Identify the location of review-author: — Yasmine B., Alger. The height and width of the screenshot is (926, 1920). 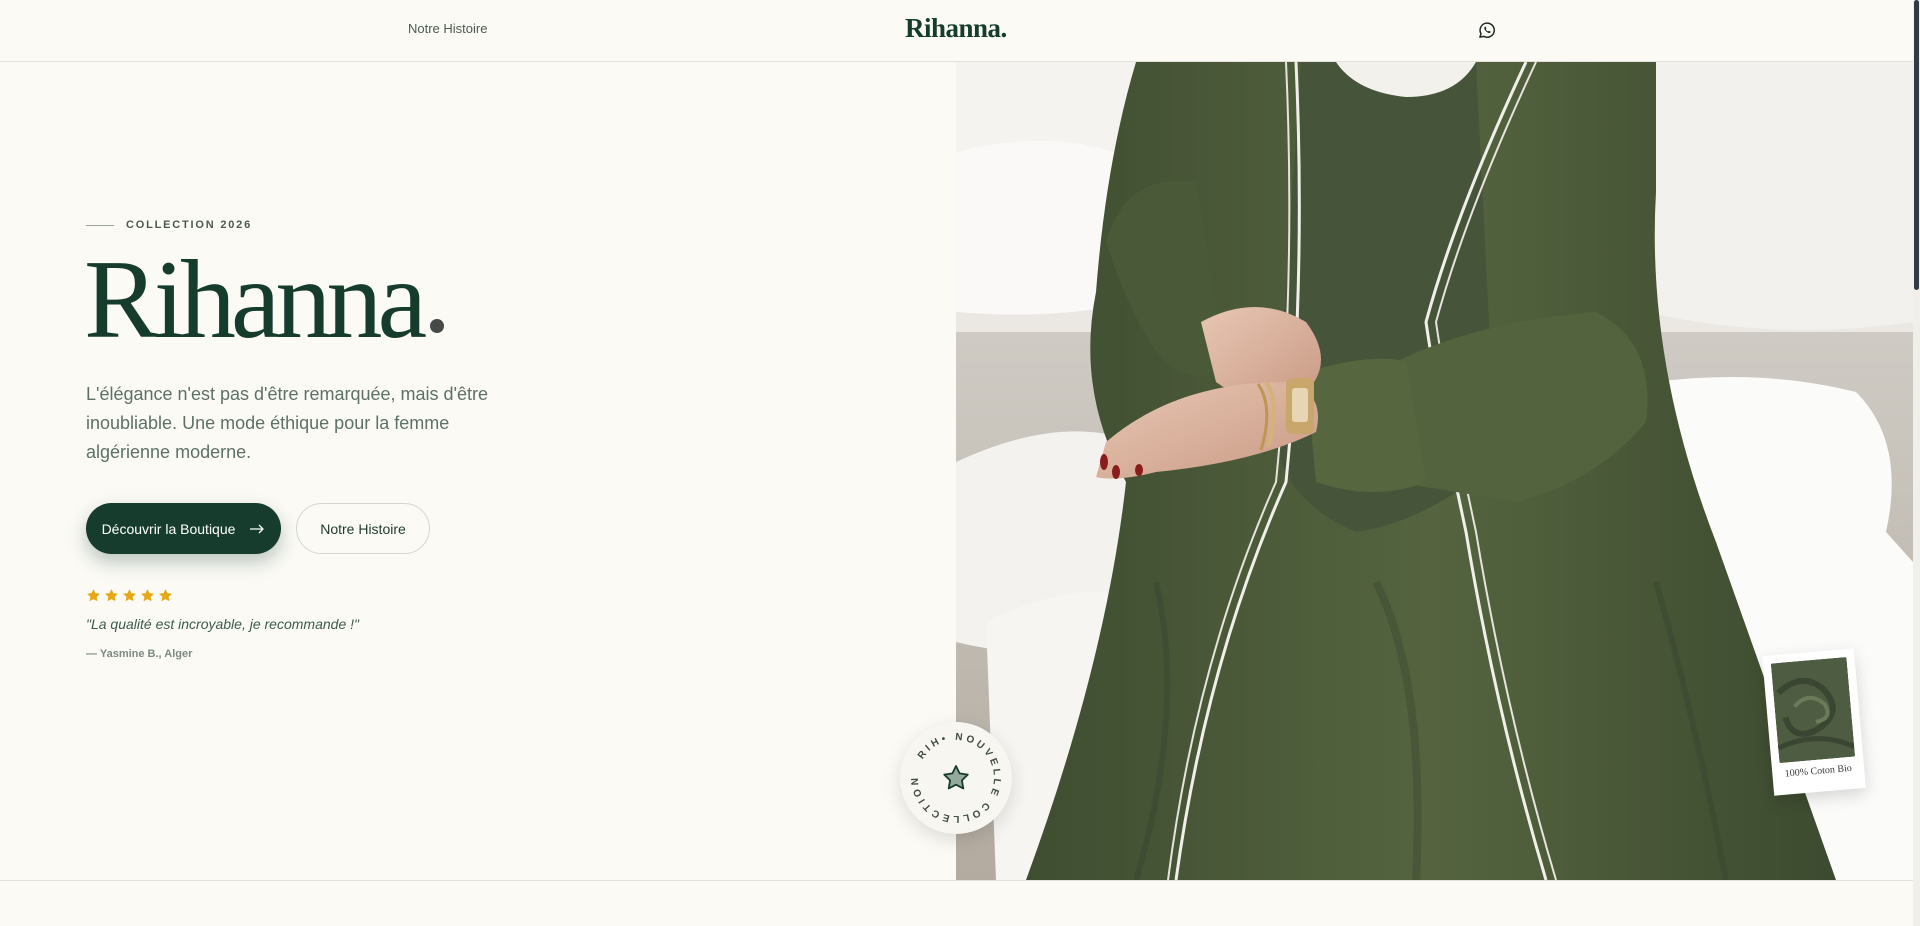
(139, 654).